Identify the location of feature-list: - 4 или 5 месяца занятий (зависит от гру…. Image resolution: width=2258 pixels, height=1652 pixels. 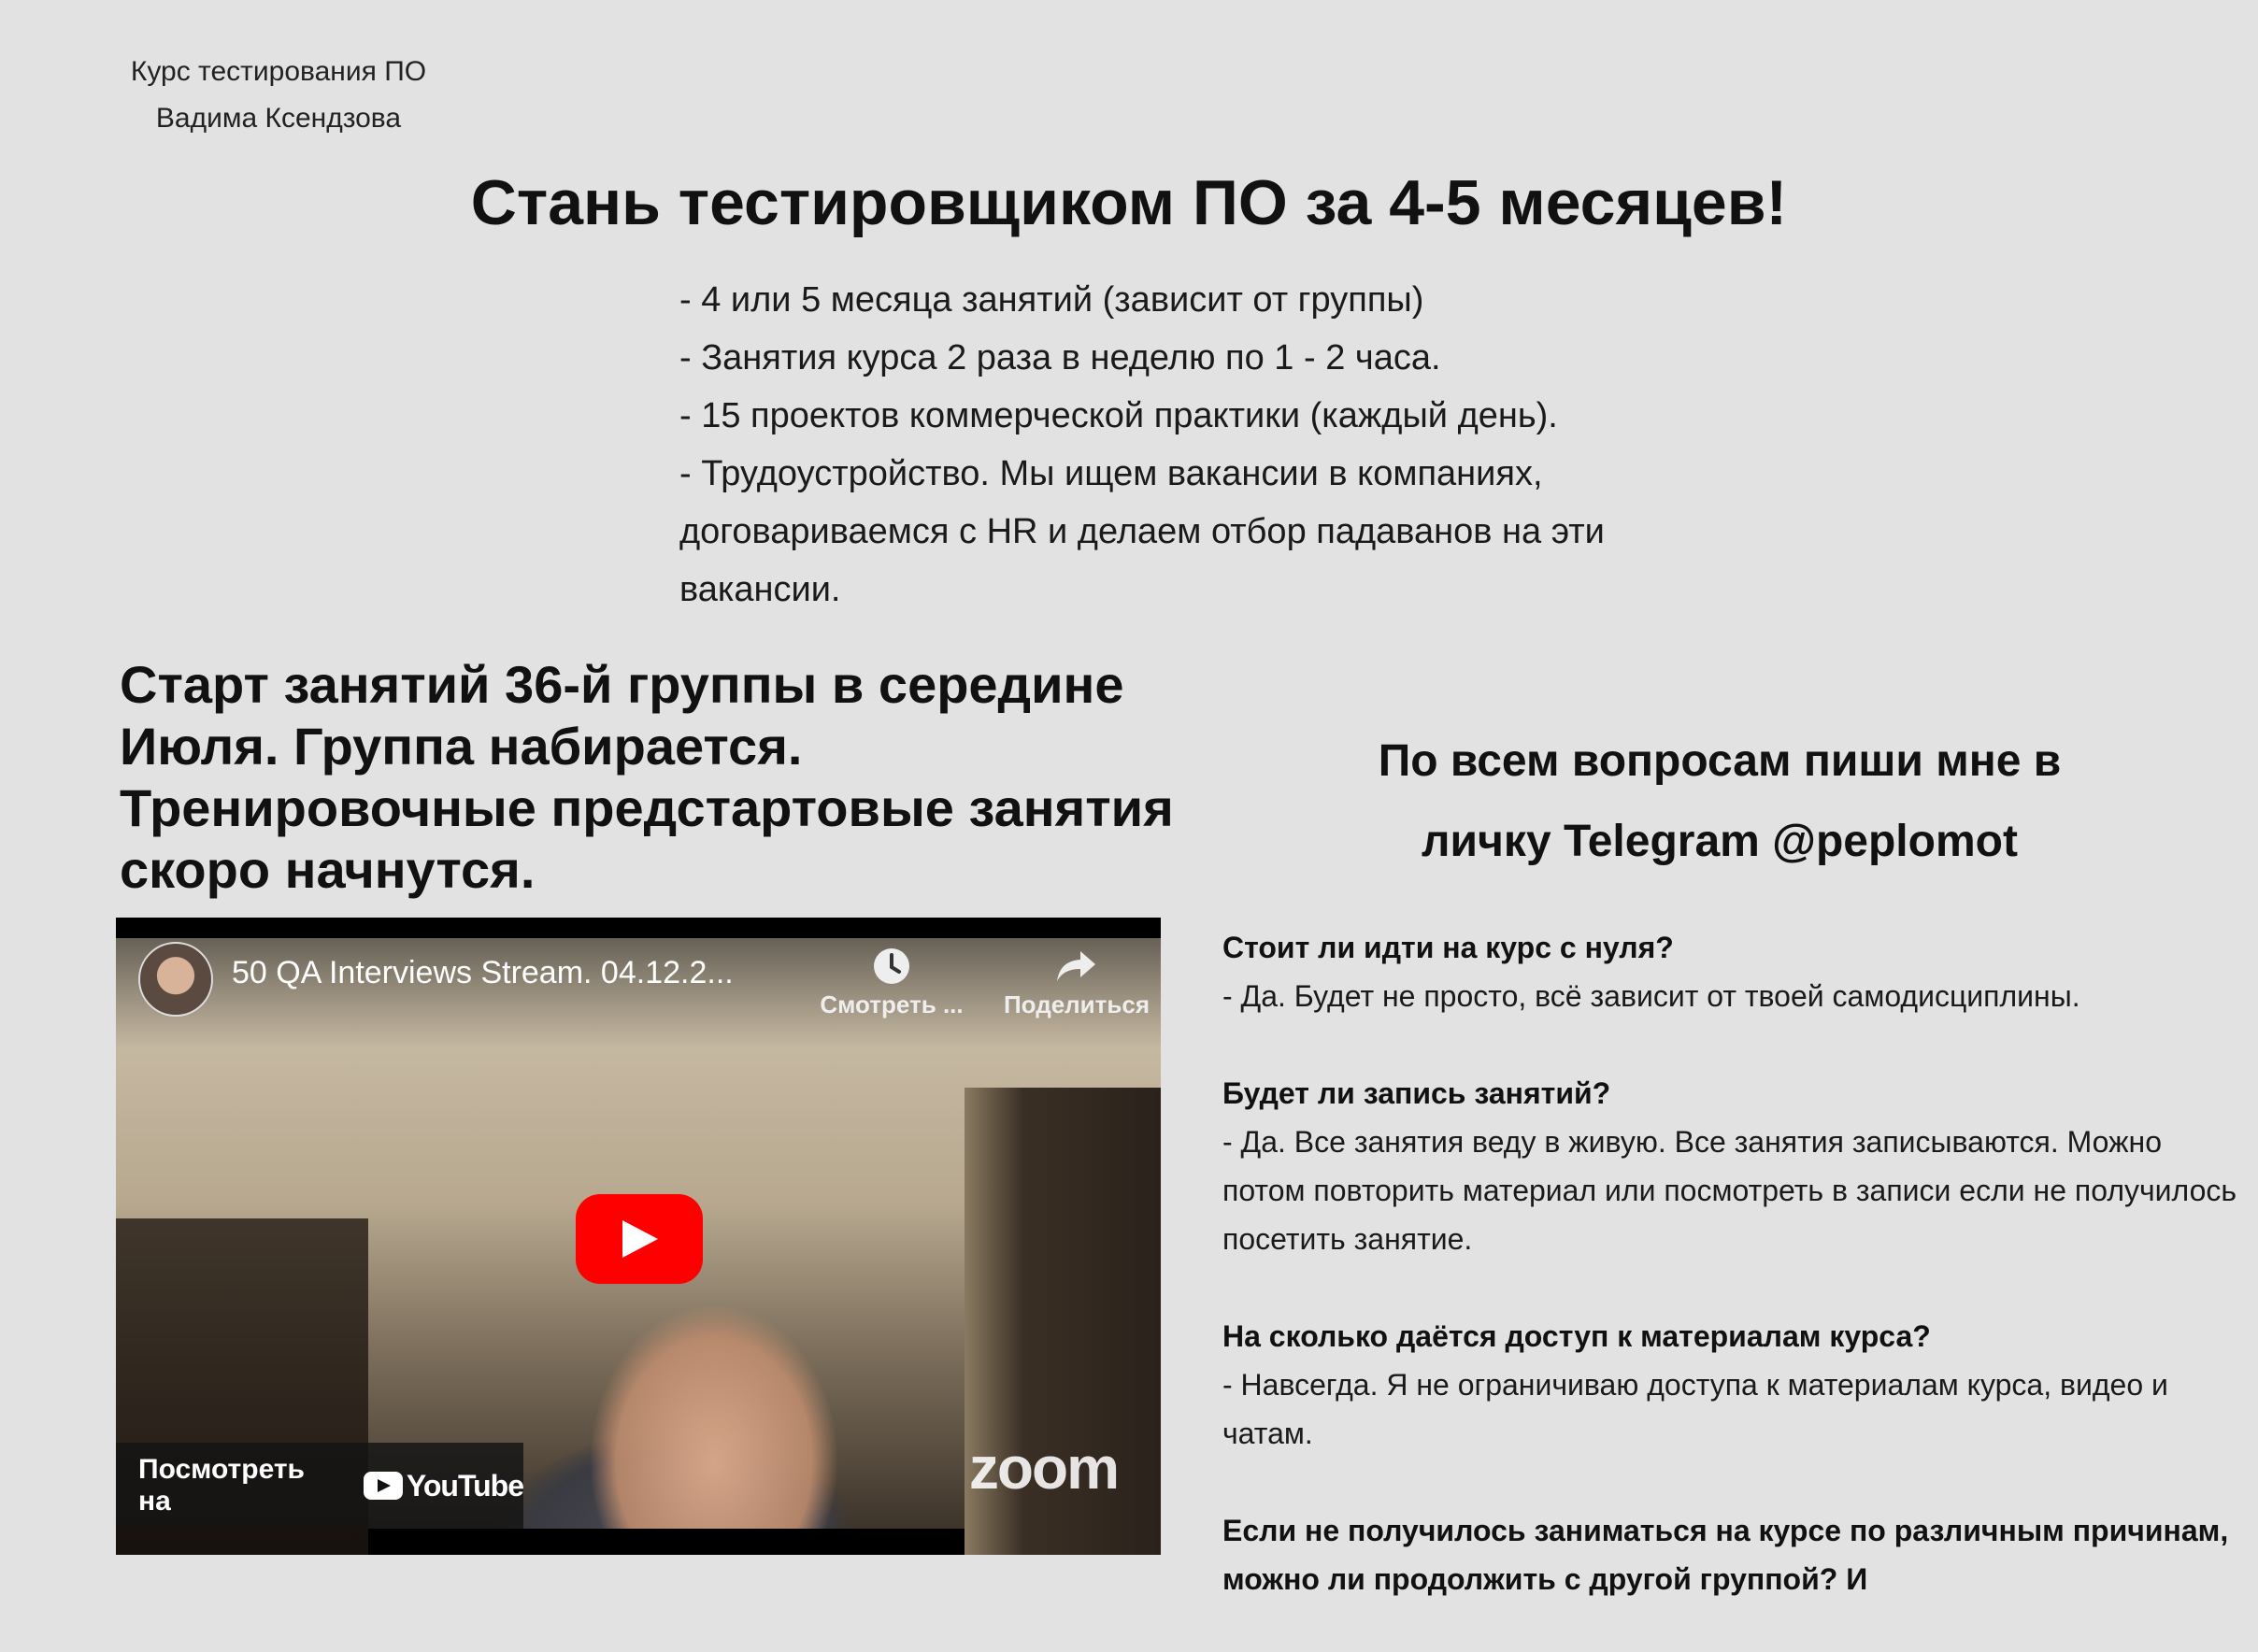
(1184, 445).